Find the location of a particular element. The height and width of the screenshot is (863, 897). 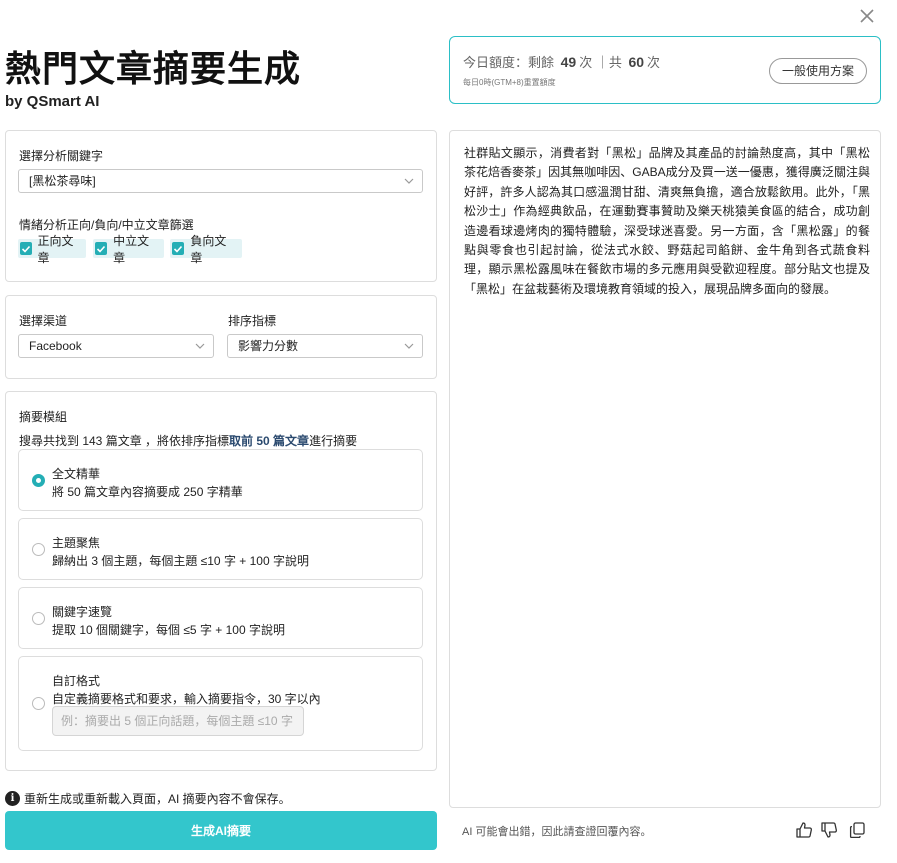

checkbox-negative: 負向文章 is located at coordinates (206, 249).